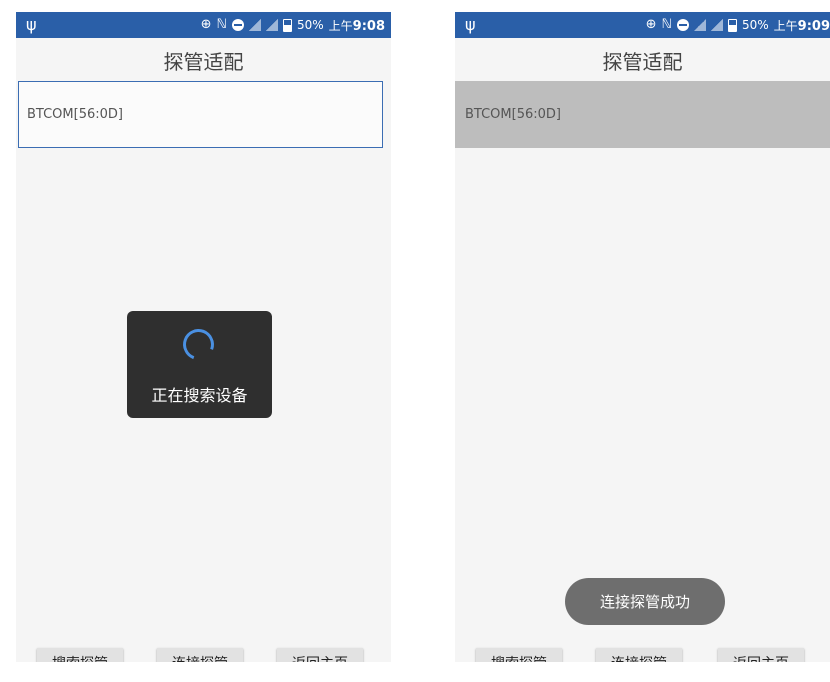 This screenshot has width=830, height=682. I want to click on device-list-item: BTCOM[56:0D], so click(200, 114).